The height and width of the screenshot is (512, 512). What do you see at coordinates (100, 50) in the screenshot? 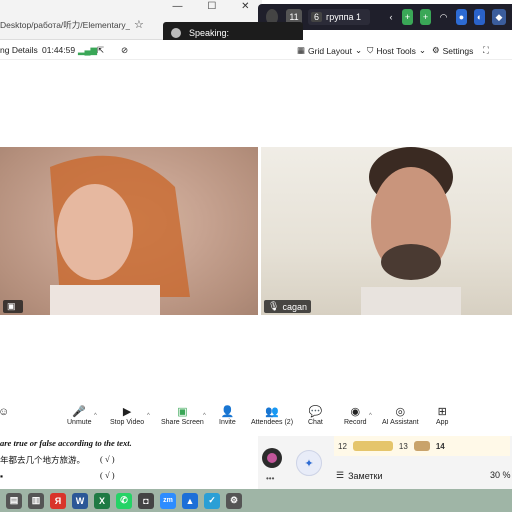
I see `pop-out-icon: ⇱` at bounding box center [100, 50].